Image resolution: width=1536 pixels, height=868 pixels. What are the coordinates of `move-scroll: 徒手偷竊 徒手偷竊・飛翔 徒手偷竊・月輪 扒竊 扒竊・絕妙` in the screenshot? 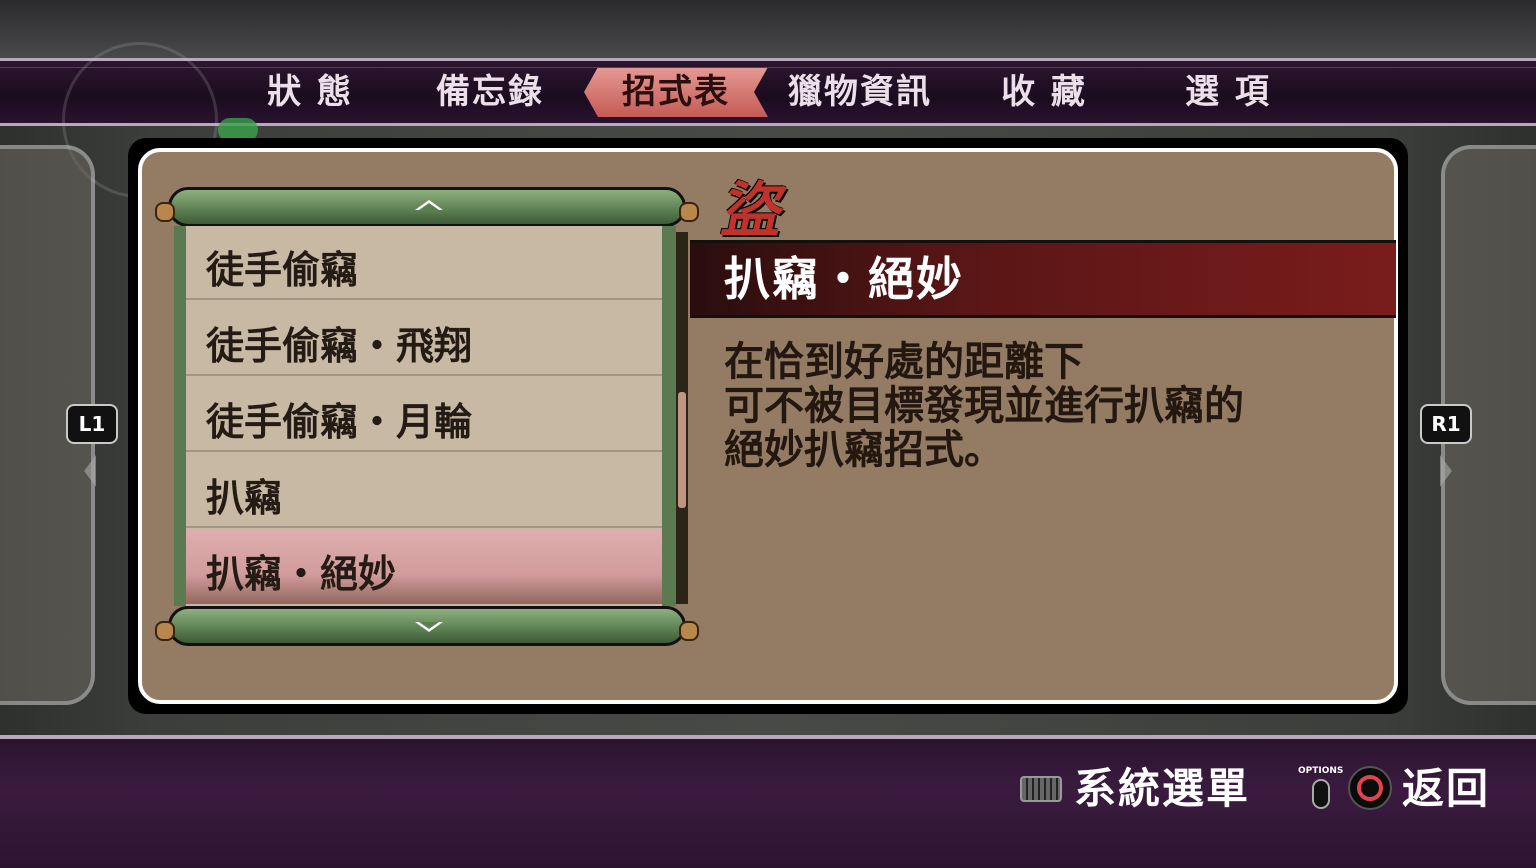 It's located at (425, 416).